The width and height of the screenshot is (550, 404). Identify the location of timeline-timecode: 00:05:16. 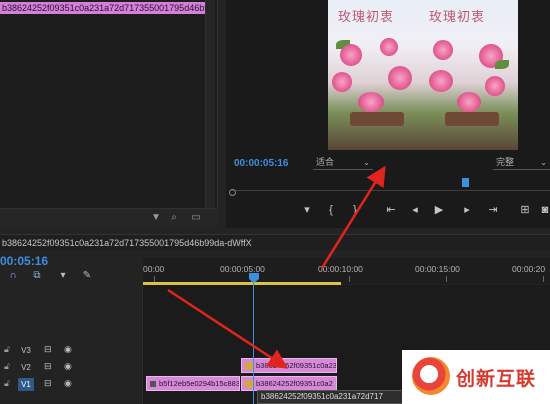
(24, 261).